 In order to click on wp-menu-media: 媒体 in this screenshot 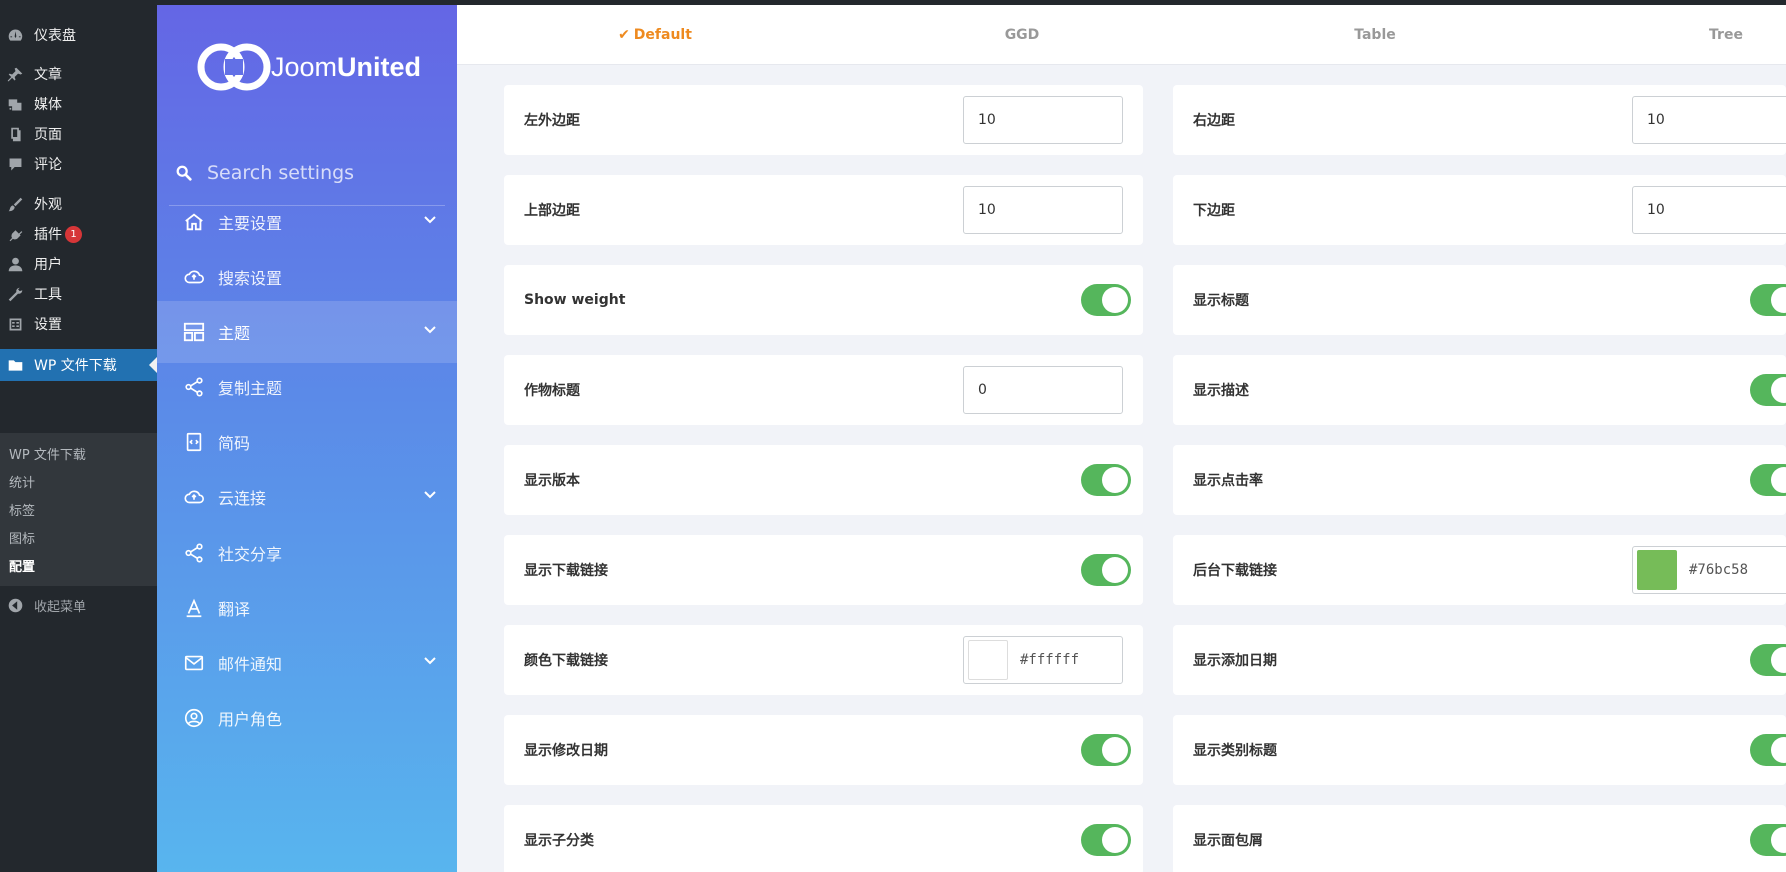, I will do `click(78, 104)`.